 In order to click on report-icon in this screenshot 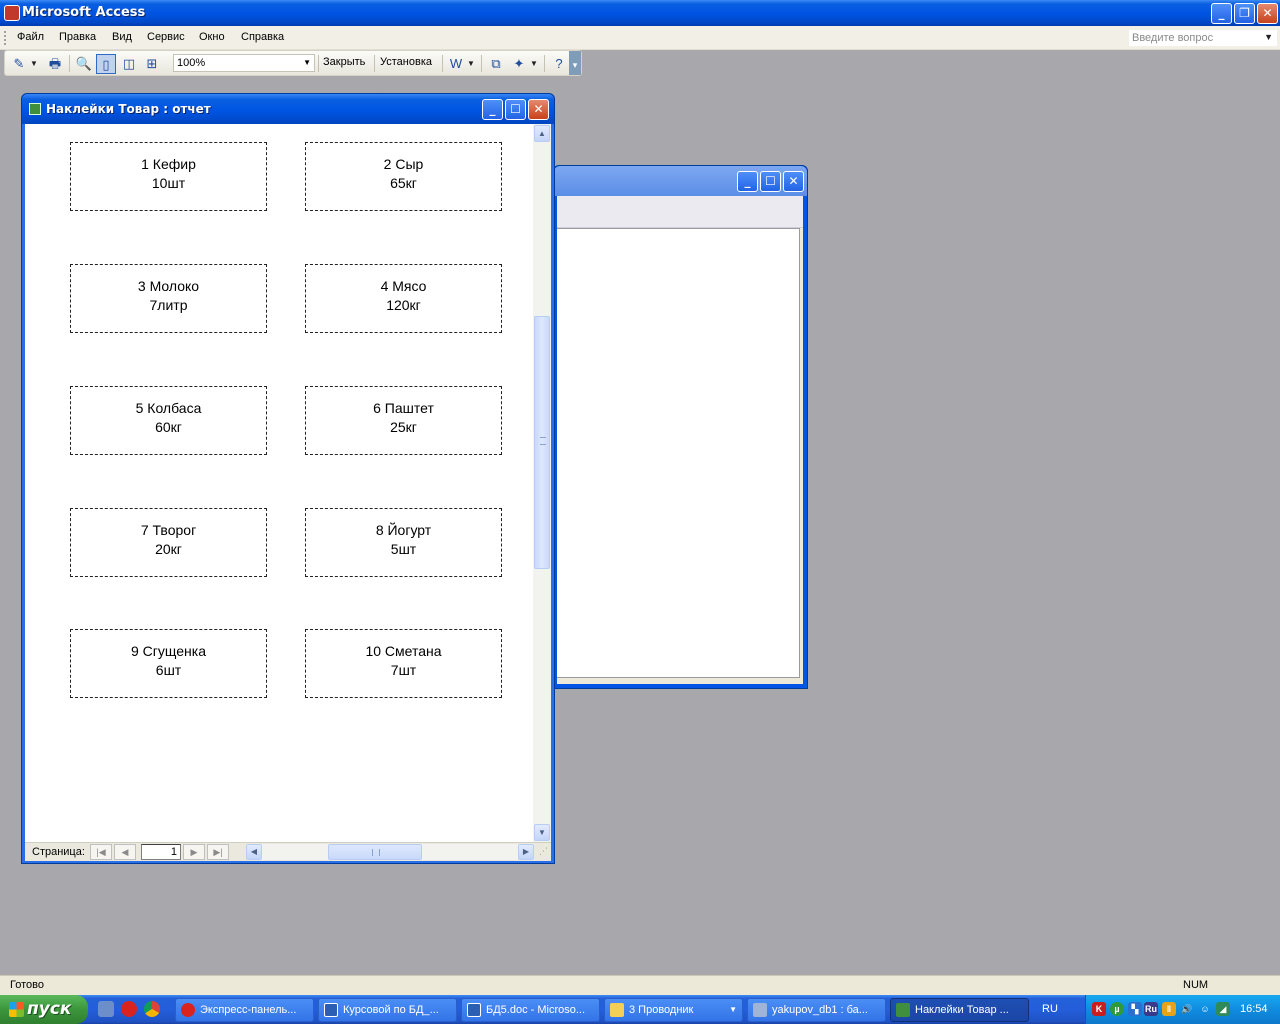, I will do `click(35, 109)`.